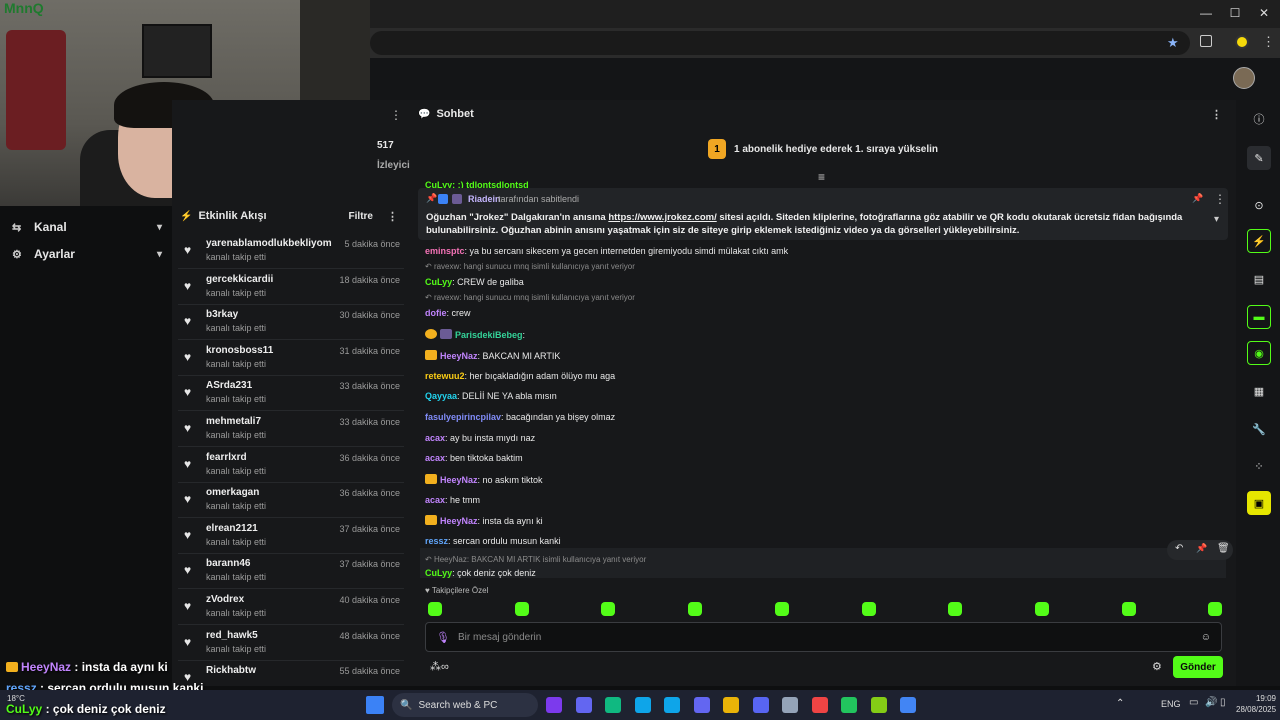 This screenshot has height=720, width=1280. Describe the element at coordinates (1259, 353) in the screenshot. I see `broadcast-icon: ◉` at that location.